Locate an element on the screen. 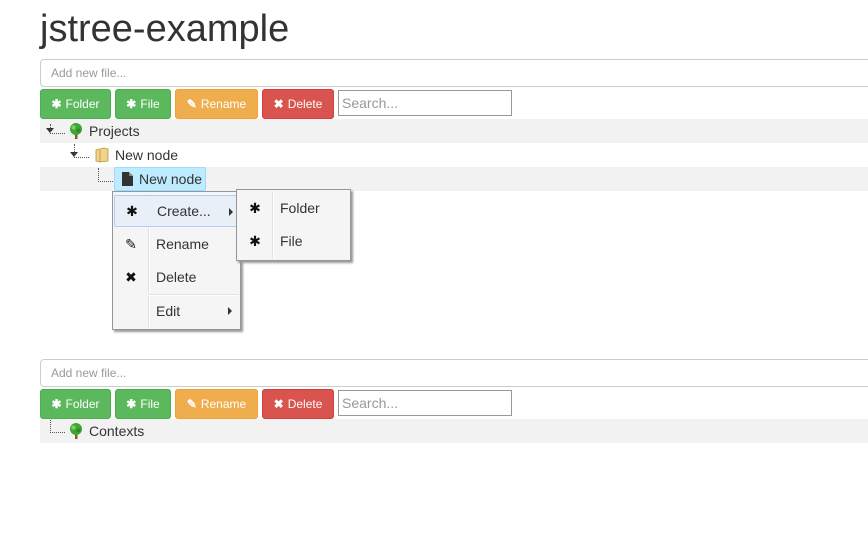 The height and width of the screenshot is (540, 868). tree-node-contexts: Contexts is located at coordinates (105, 431).